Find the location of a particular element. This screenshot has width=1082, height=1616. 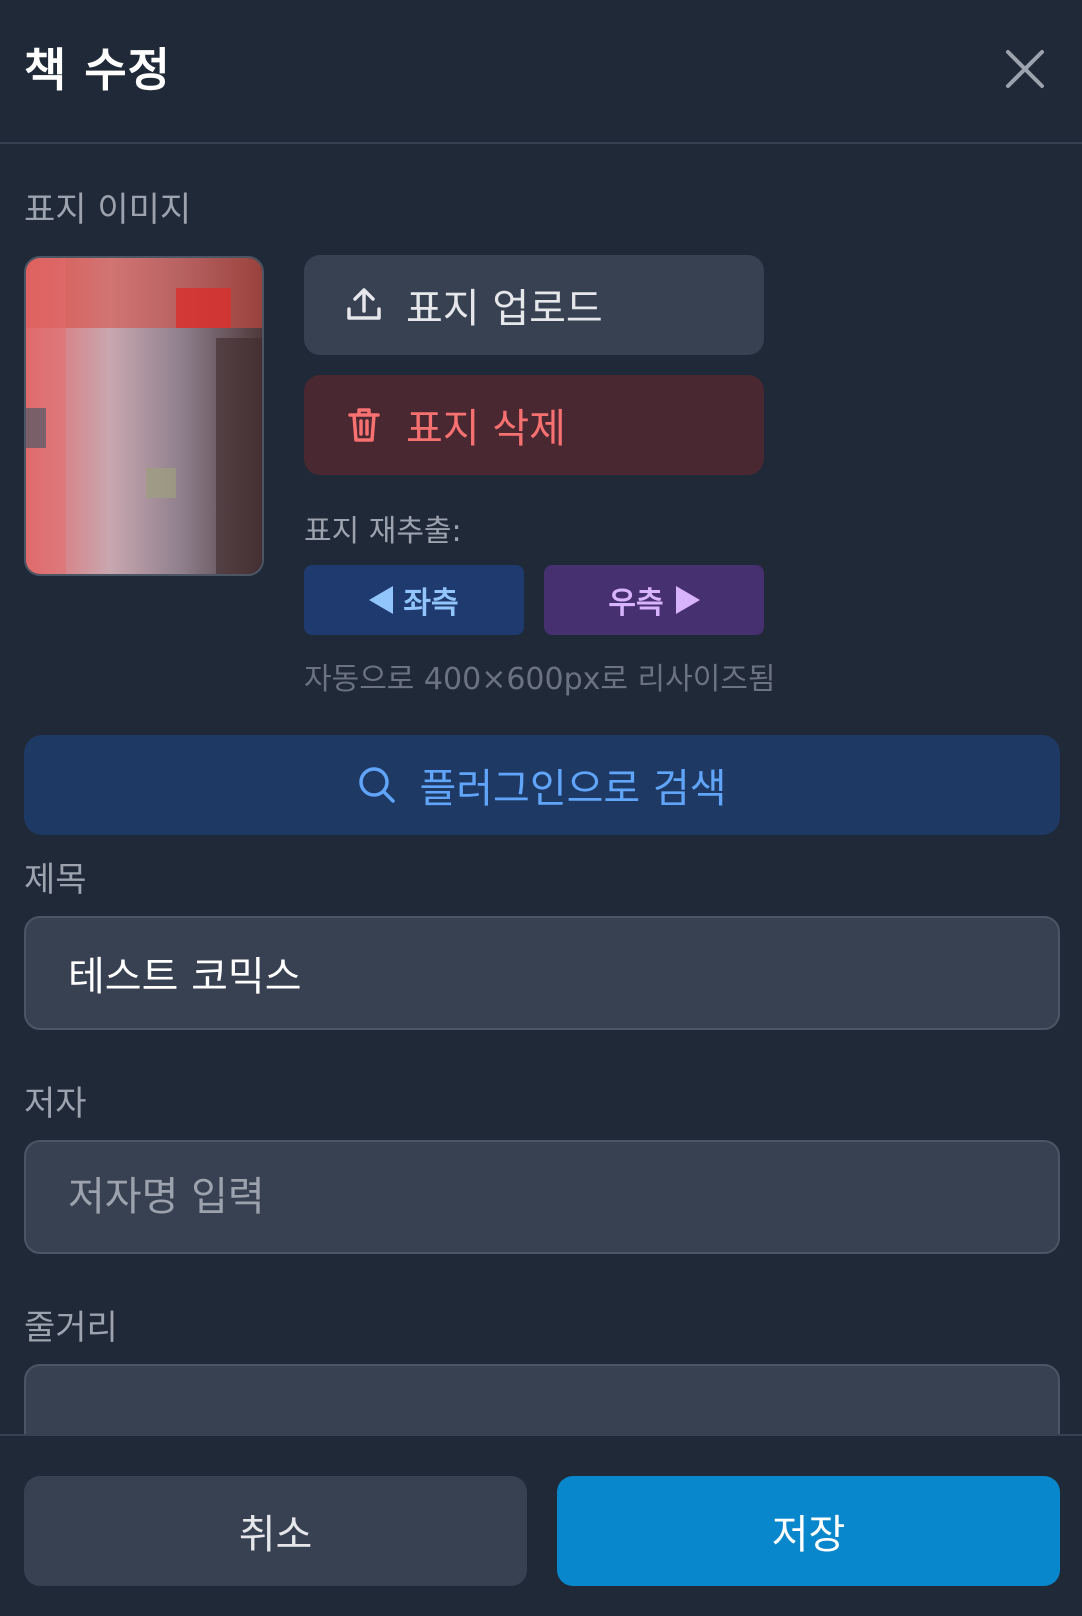

delete-cover-label: 표지 삭제 is located at coordinates (486, 429).